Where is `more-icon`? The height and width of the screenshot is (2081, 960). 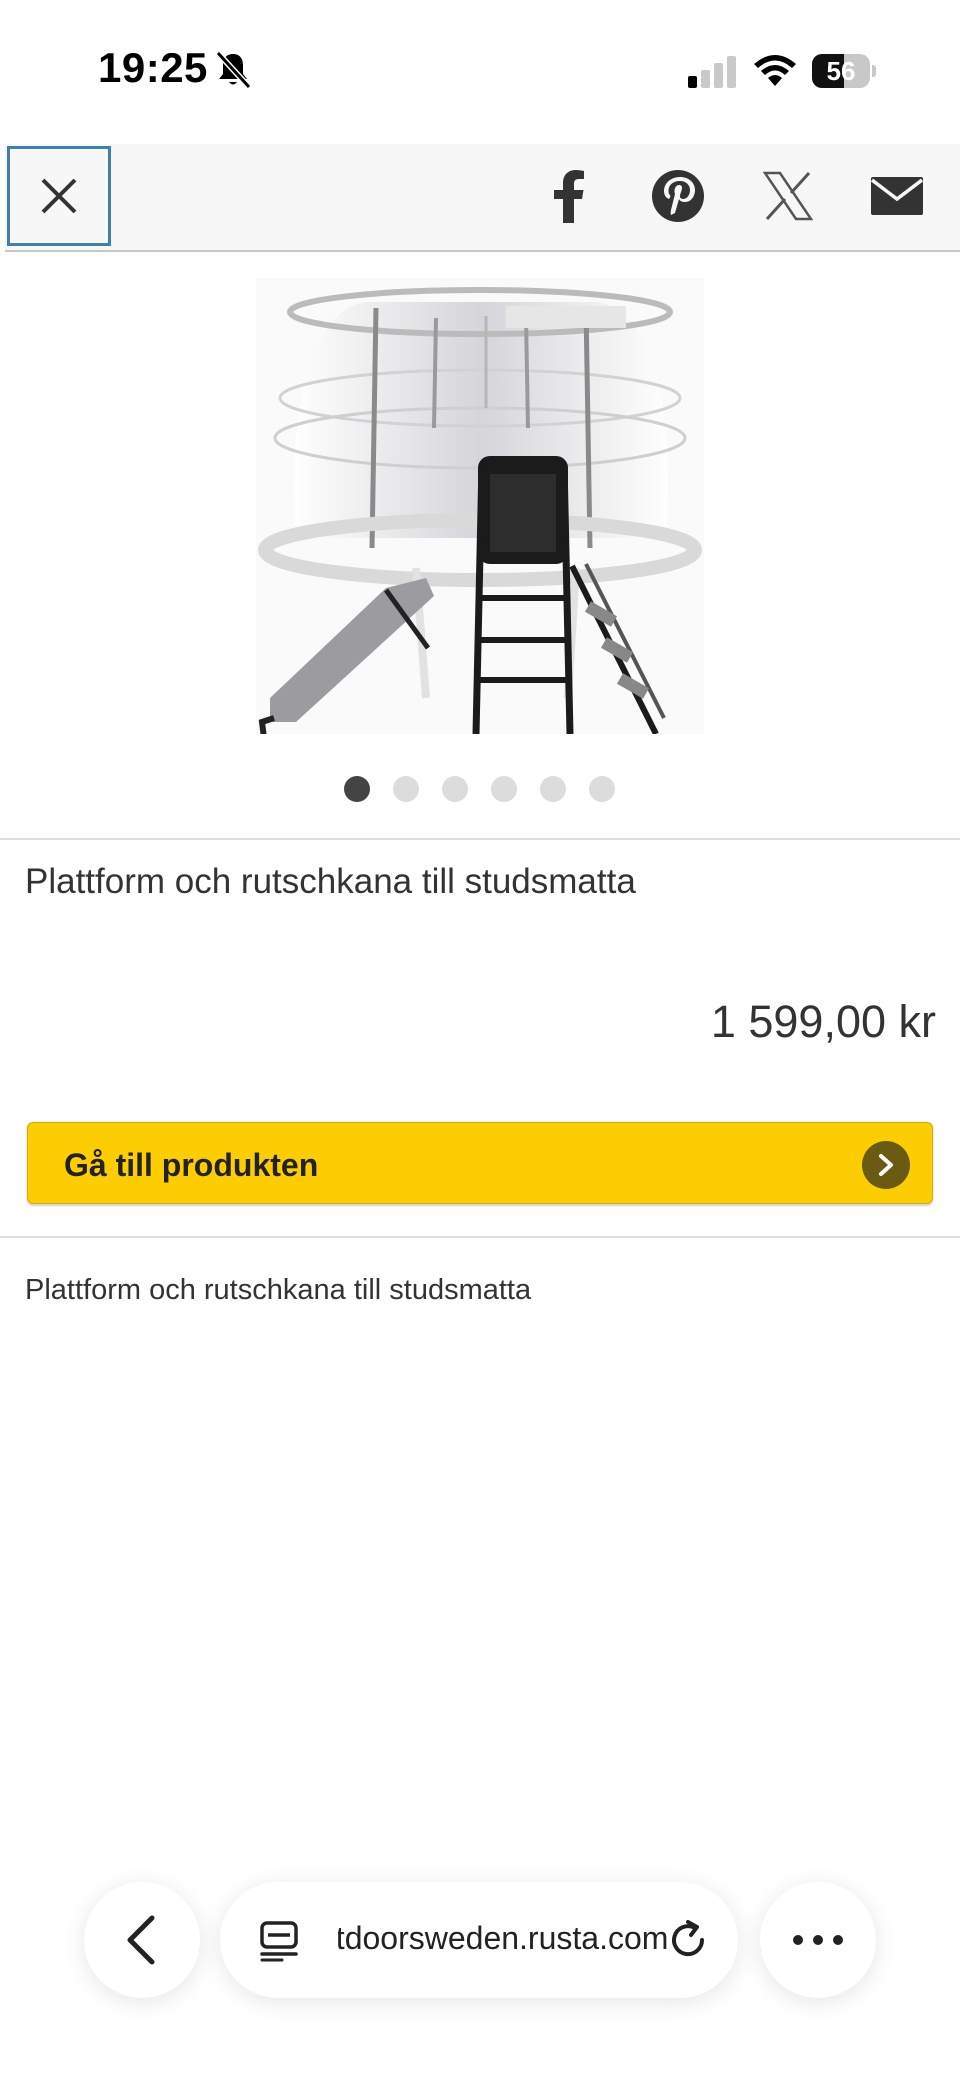
more-icon is located at coordinates (818, 1940).